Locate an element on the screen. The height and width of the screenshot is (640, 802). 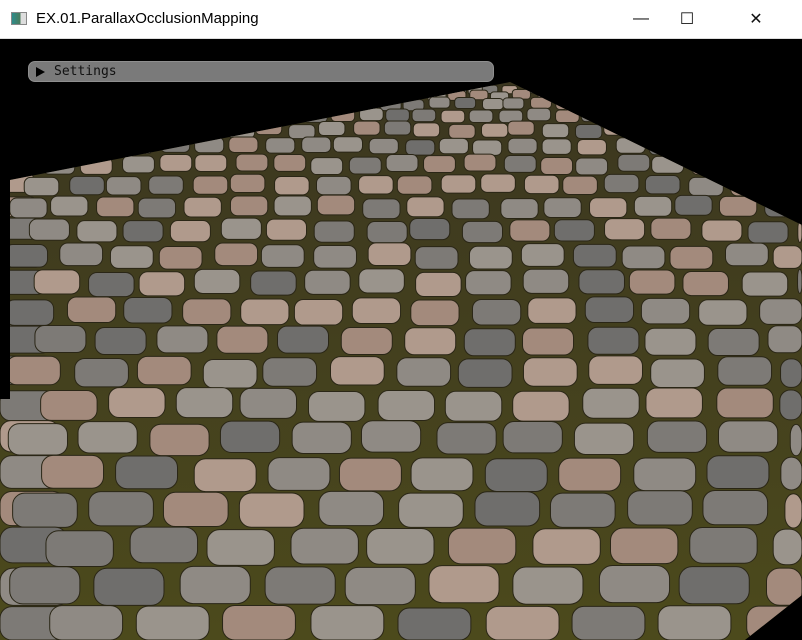
settings-label: Settings is located at coordinates (85, 71).